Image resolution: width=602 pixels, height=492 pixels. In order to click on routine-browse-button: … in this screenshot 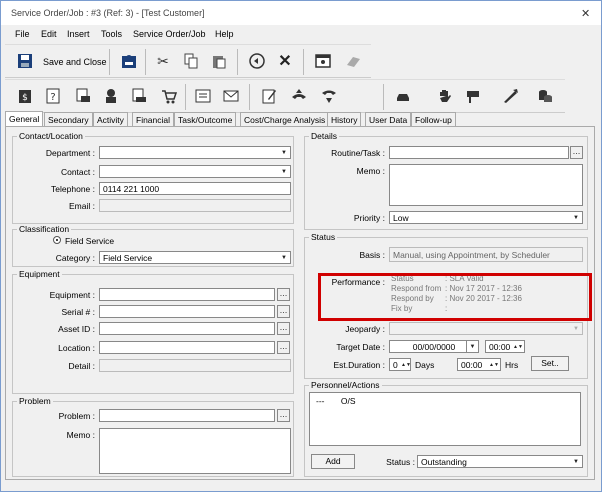, I will do `click(576, 152)`.